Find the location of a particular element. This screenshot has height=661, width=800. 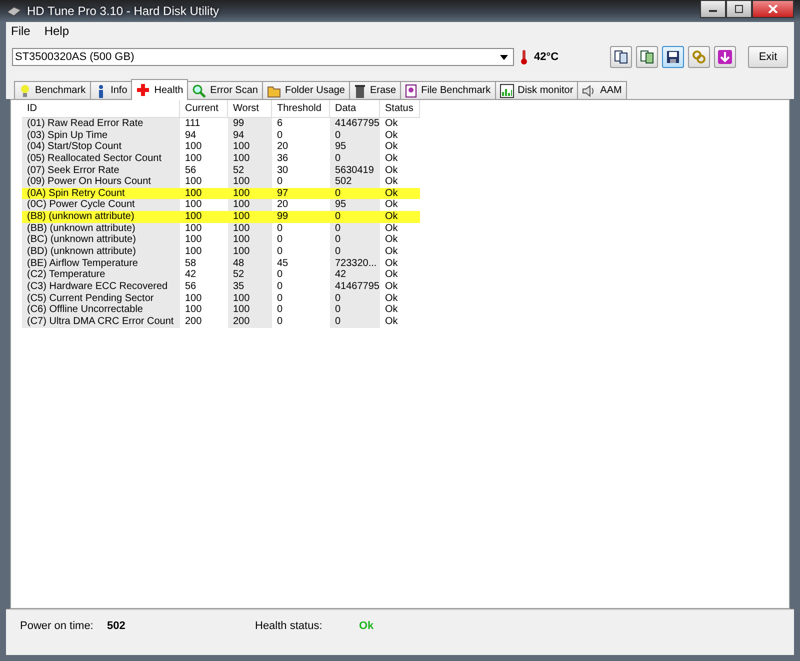

drive-dropdown: ST3500320AS (500 GB) is located at coordinates (263, 57).